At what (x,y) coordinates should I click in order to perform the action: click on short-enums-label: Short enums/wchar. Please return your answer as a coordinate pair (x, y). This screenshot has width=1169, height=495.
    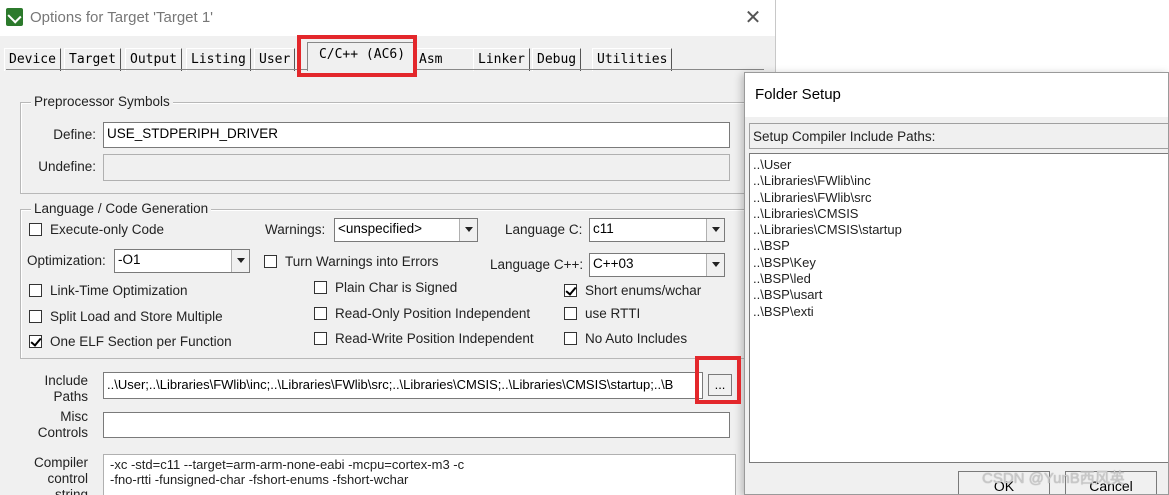
    Looking at the image, I should click on (643, 290).